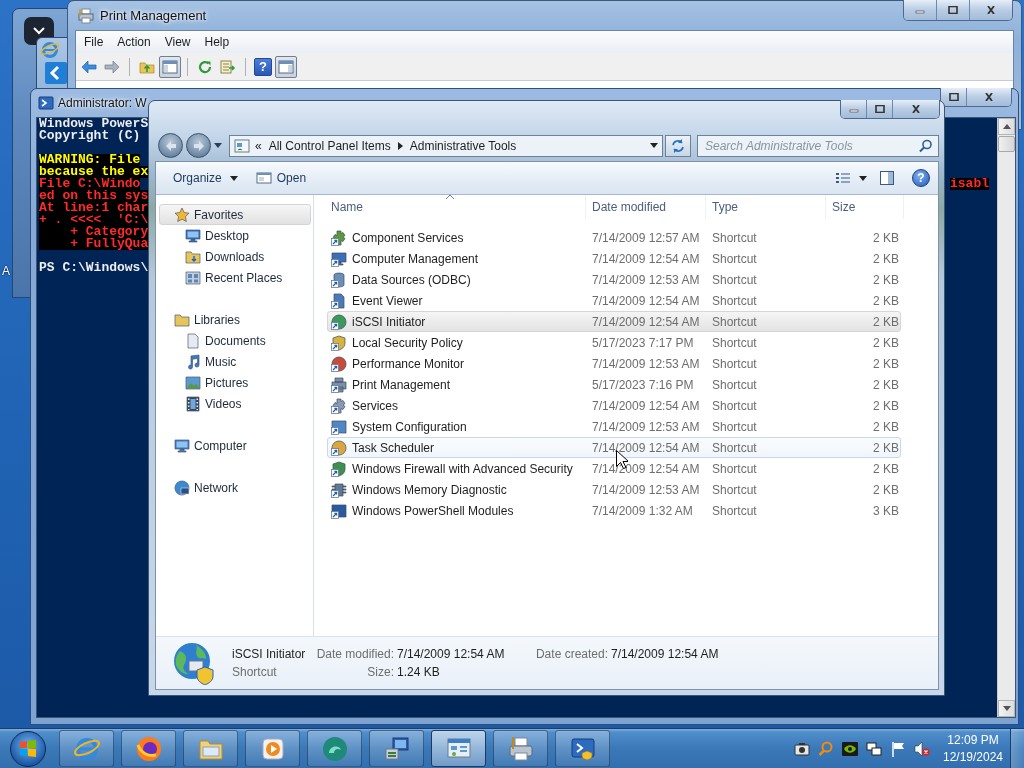  I want to click on file-name: Print Management, so click(401, 384).